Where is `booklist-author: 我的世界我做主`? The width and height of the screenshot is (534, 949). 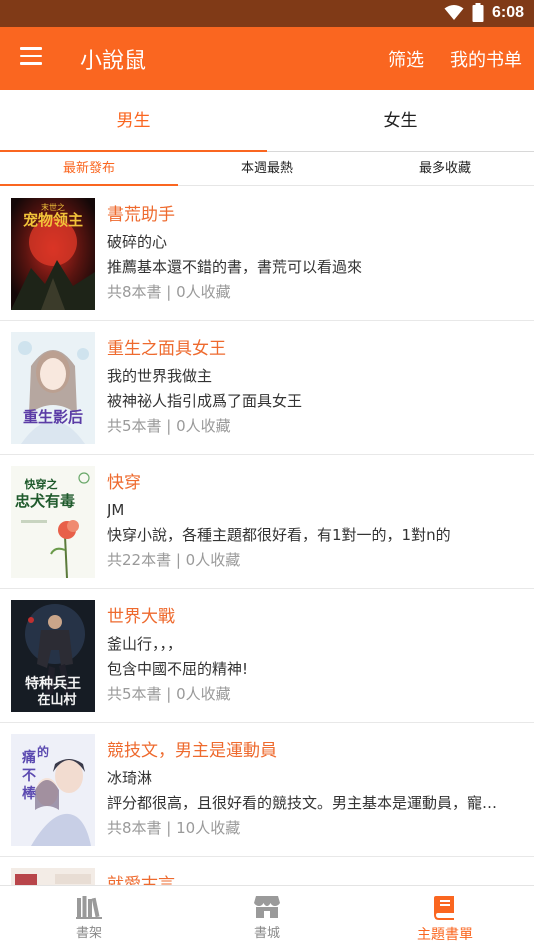 booklist-author: 我的世界我做主 is located at coordinates (160, 376).